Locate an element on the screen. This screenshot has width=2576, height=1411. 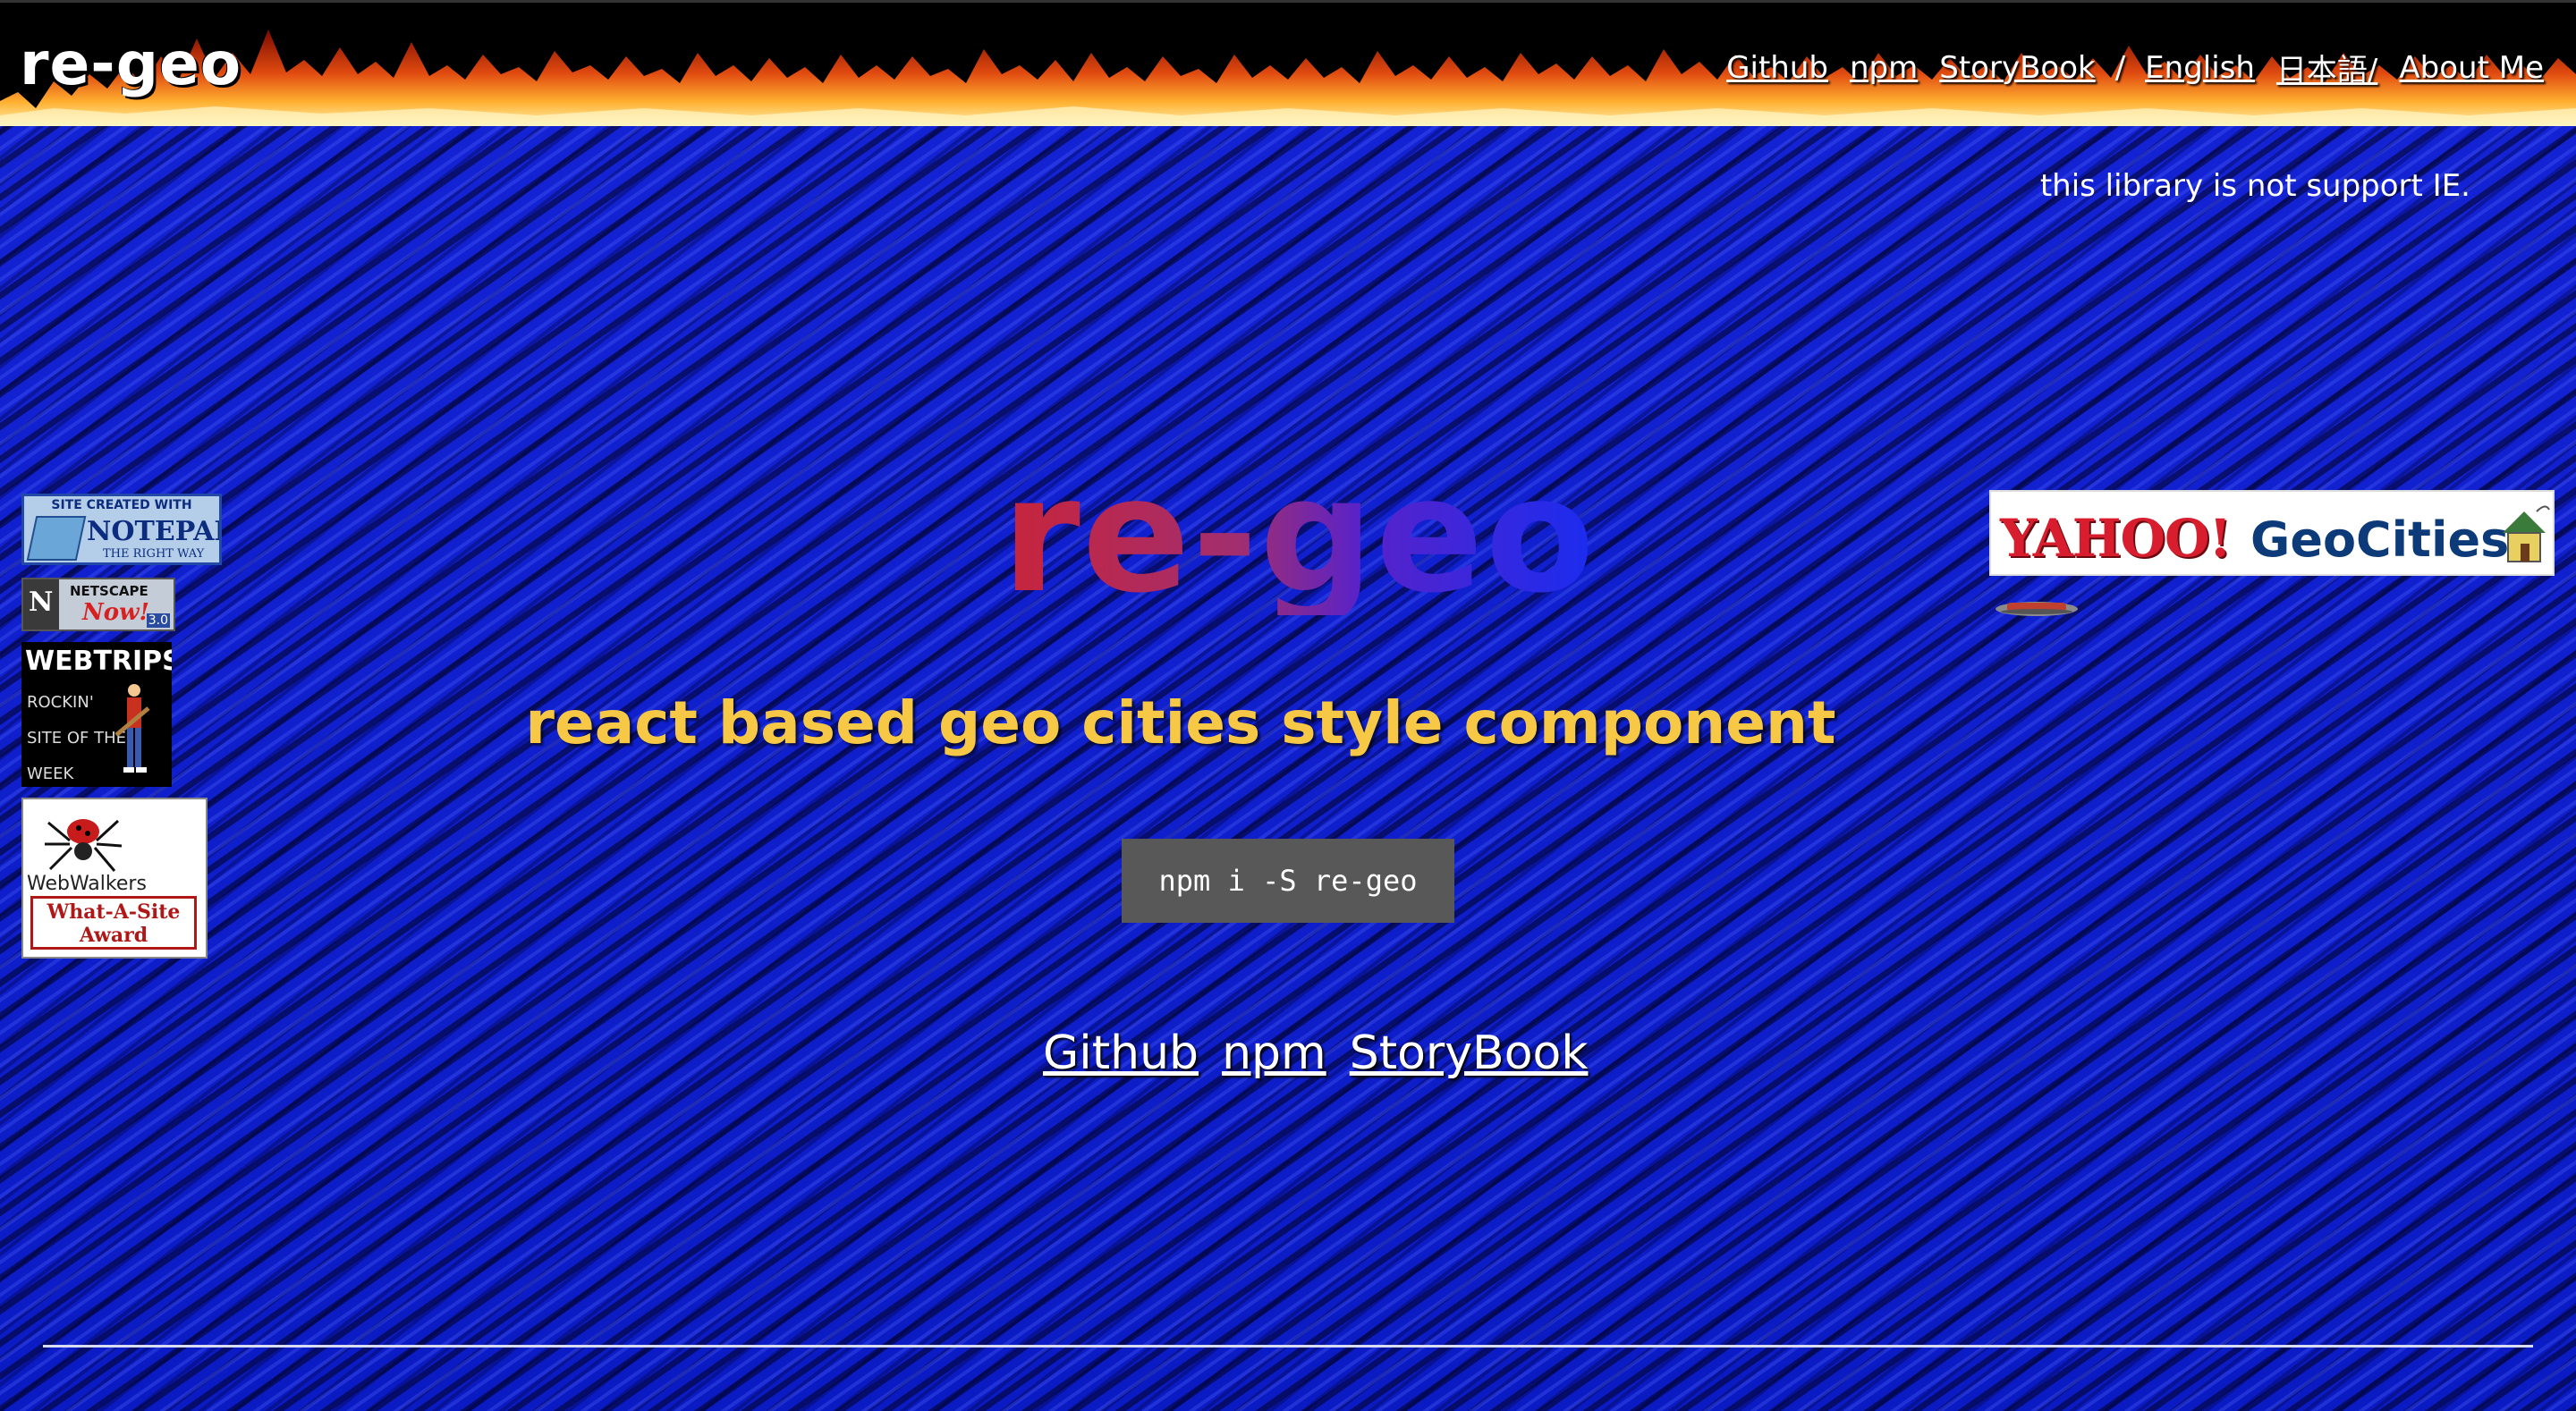
install-command: npm i -S re-geo is located at coordinates (1288, 881).